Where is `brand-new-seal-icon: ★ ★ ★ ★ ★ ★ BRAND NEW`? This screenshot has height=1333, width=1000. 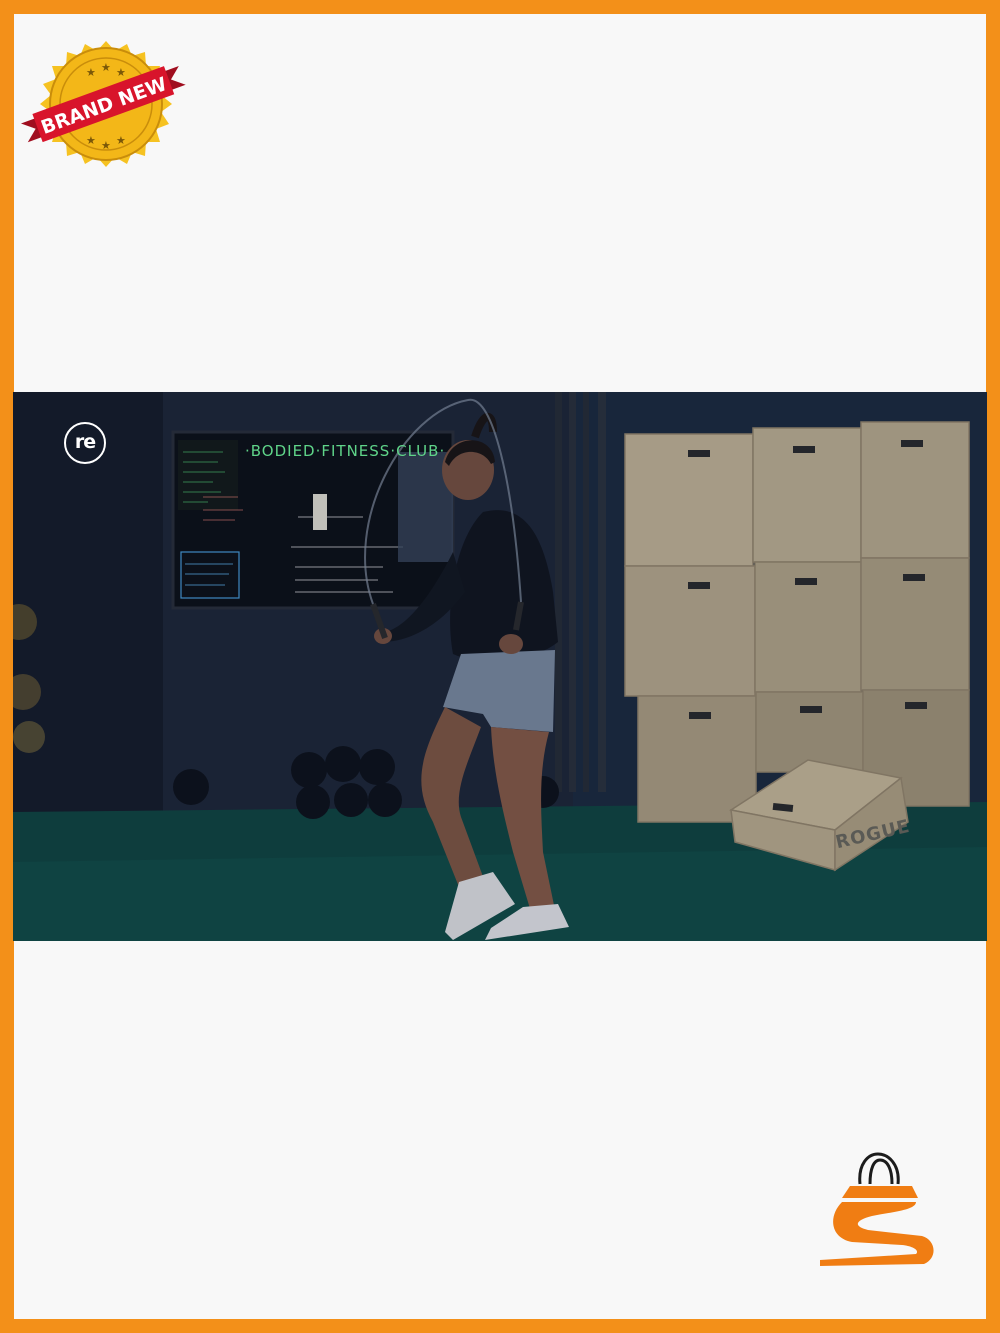
brand-new-seal-icon: ★ ★ ★ ★ ★ ★ BRAND NEW is located at coordinates (103, 104).